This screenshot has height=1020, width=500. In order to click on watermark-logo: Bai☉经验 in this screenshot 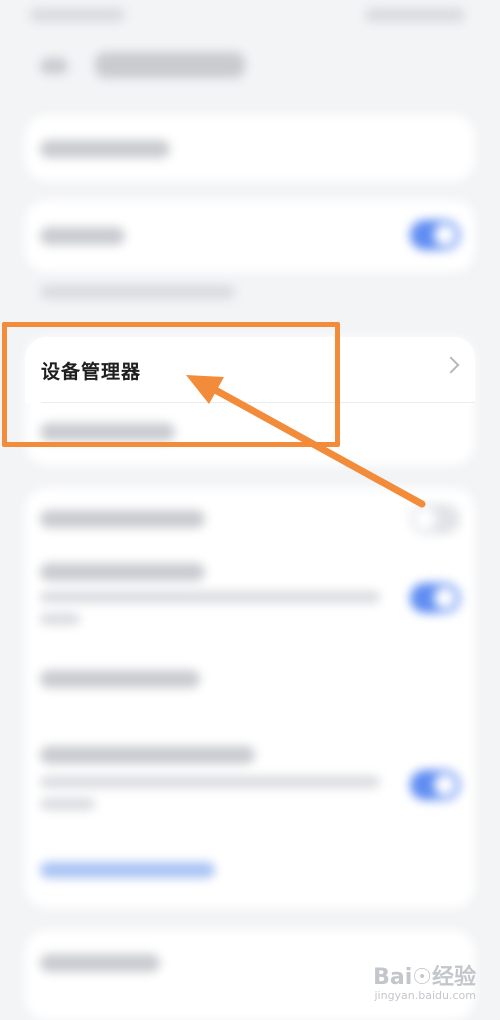, I will do `click(424, 977)`.